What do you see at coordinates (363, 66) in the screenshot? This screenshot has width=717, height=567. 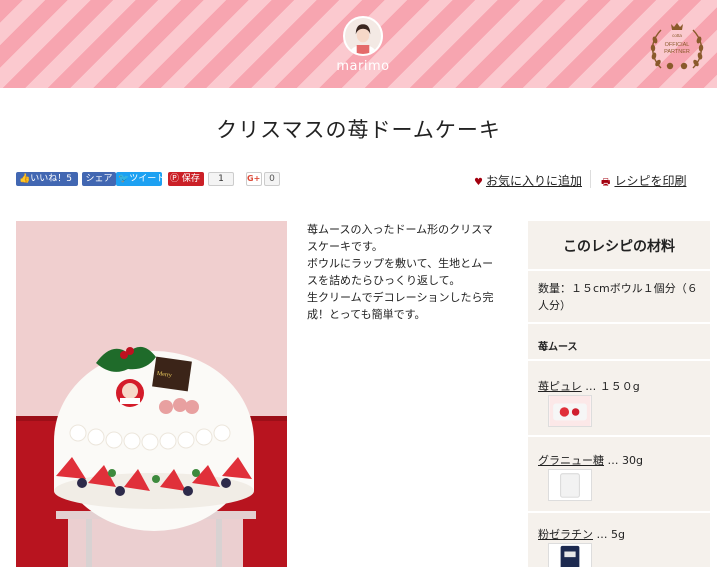 I see `user-name: marimo` at bounding box center [363, 66].